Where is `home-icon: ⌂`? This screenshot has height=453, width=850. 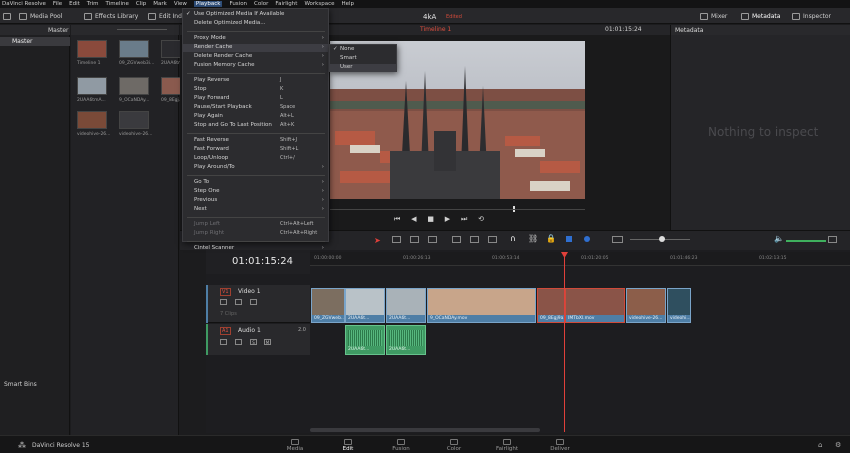
home-icon: ⌂ is located at coordinates (820, 445).